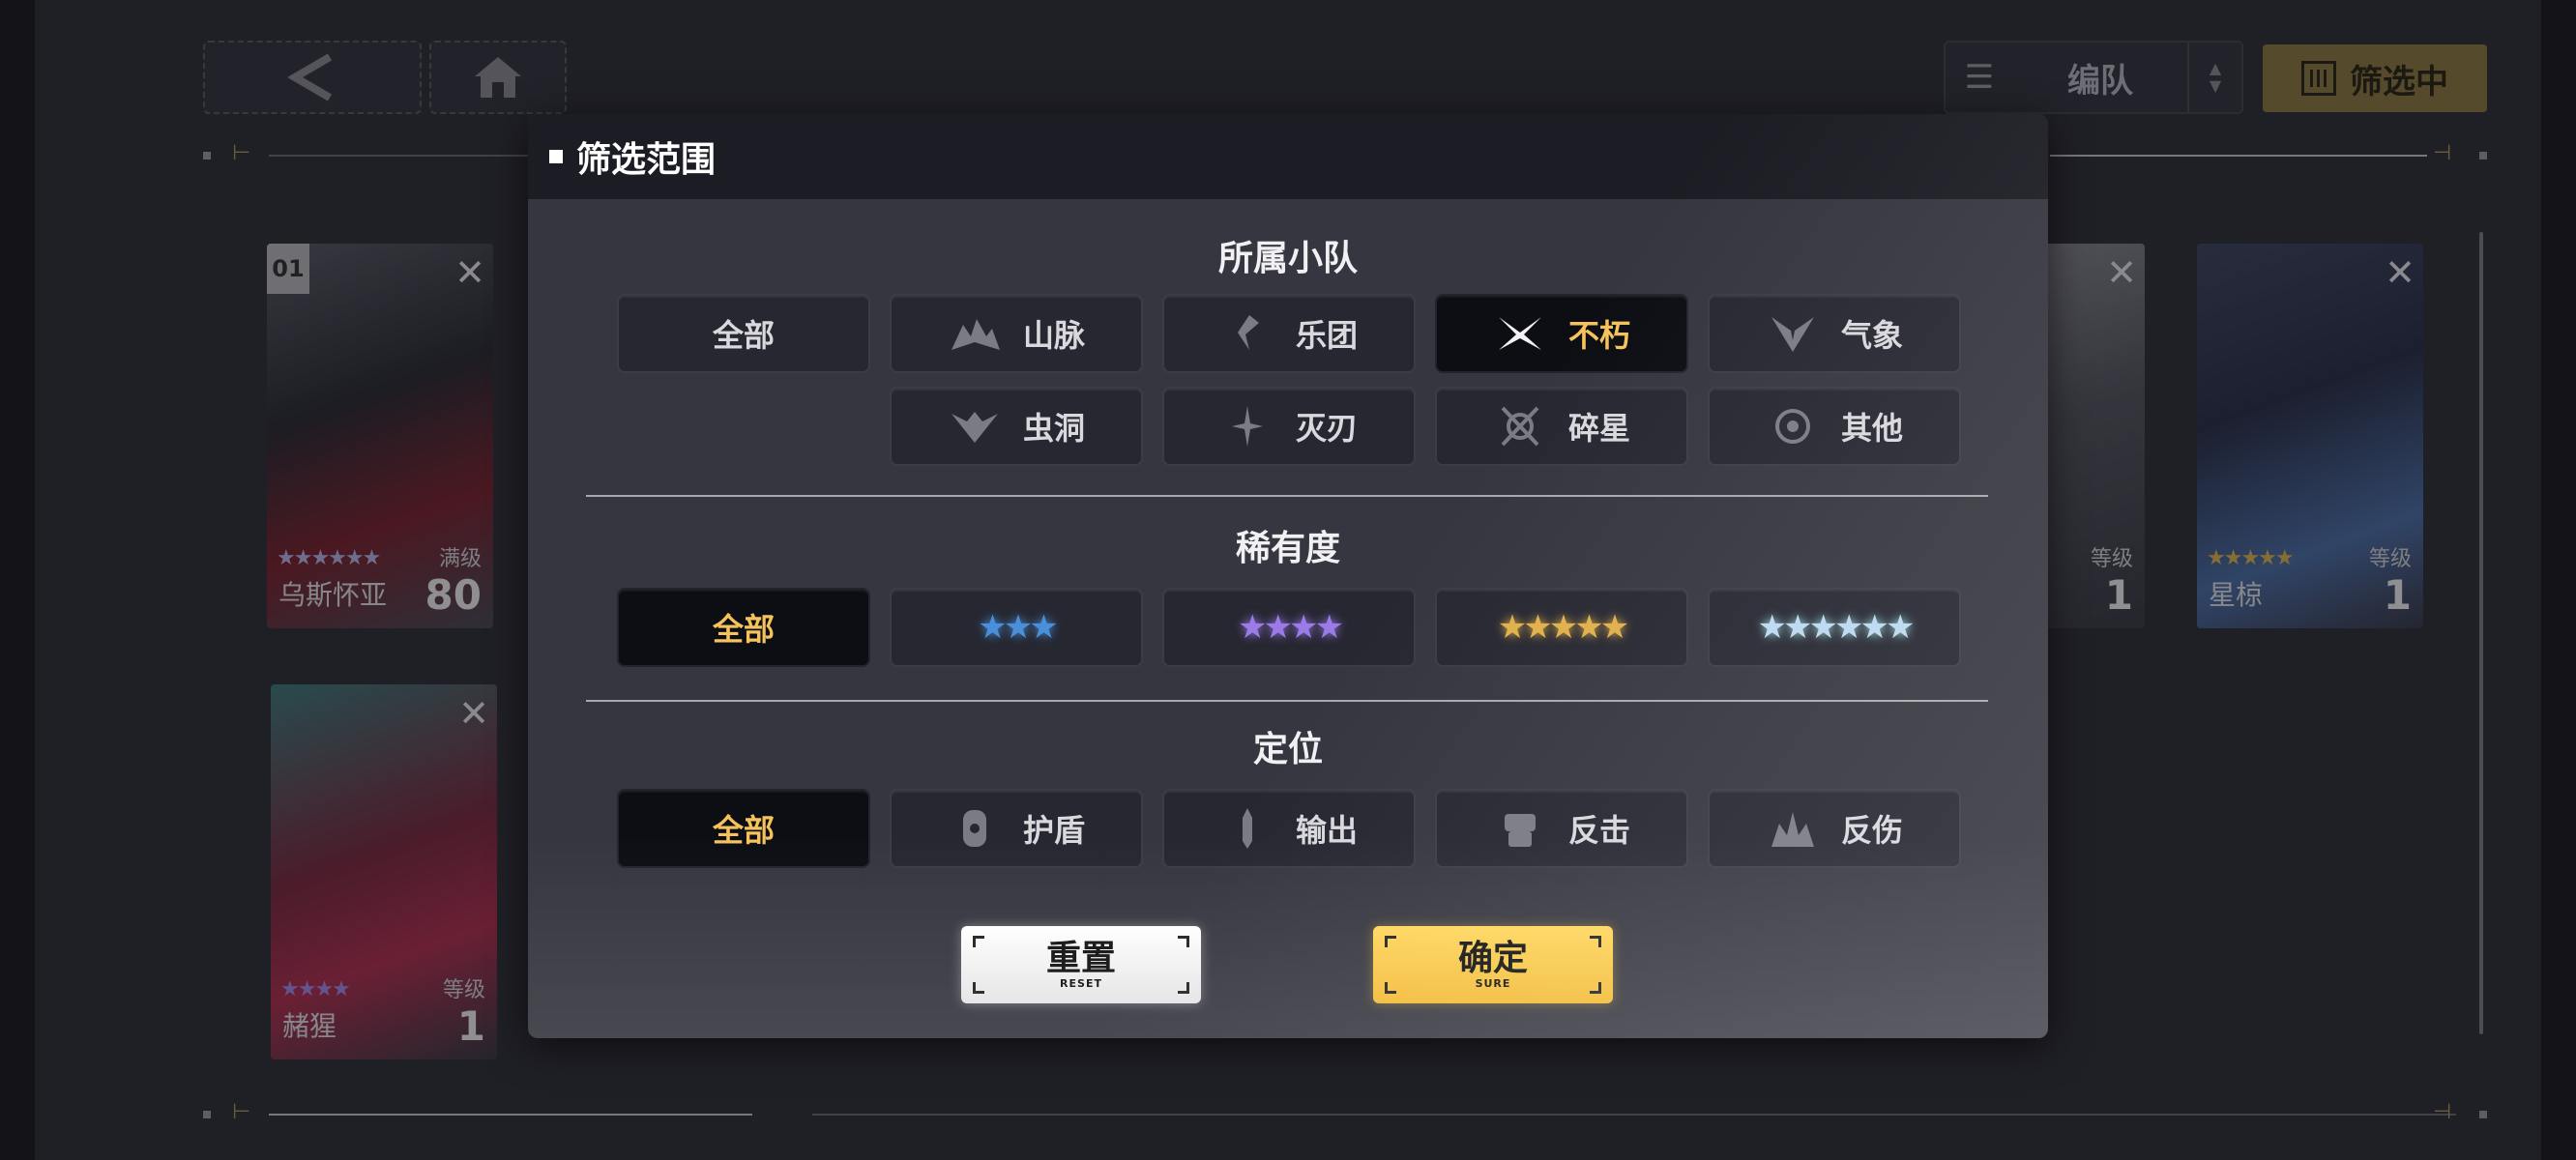 This screenshot has width=2576, height=1160. What do you see at coordinates (1016, 828) in the screenshot?
I see `role-option-shield: 护盾` at bounding box center [1016, 828].